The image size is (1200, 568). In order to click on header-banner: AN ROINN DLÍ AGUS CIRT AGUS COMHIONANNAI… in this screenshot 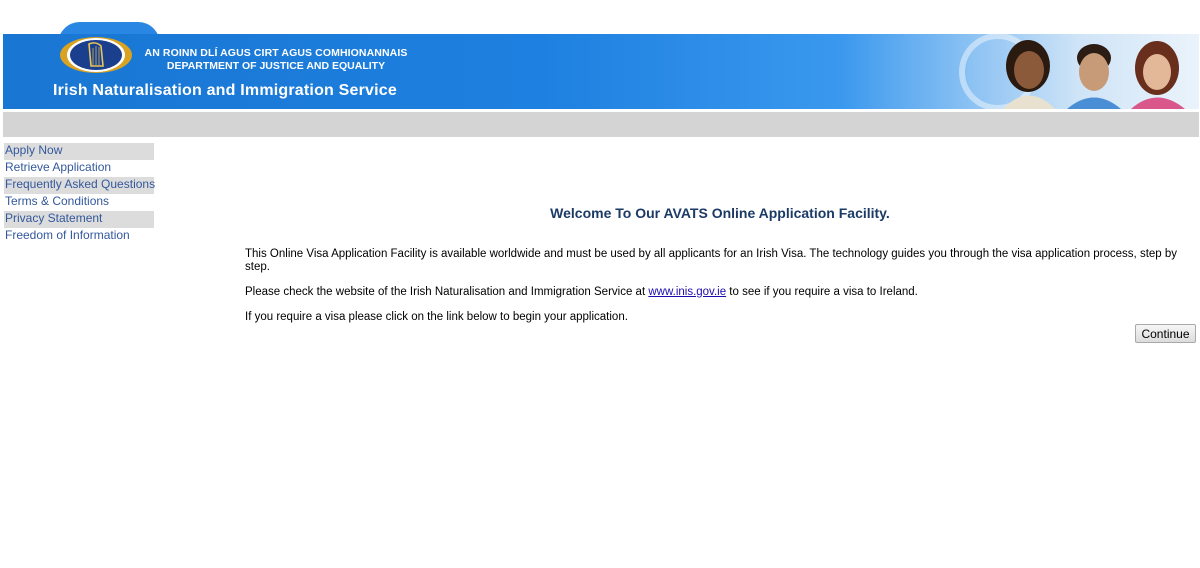, I will do `click(601, 71)`.